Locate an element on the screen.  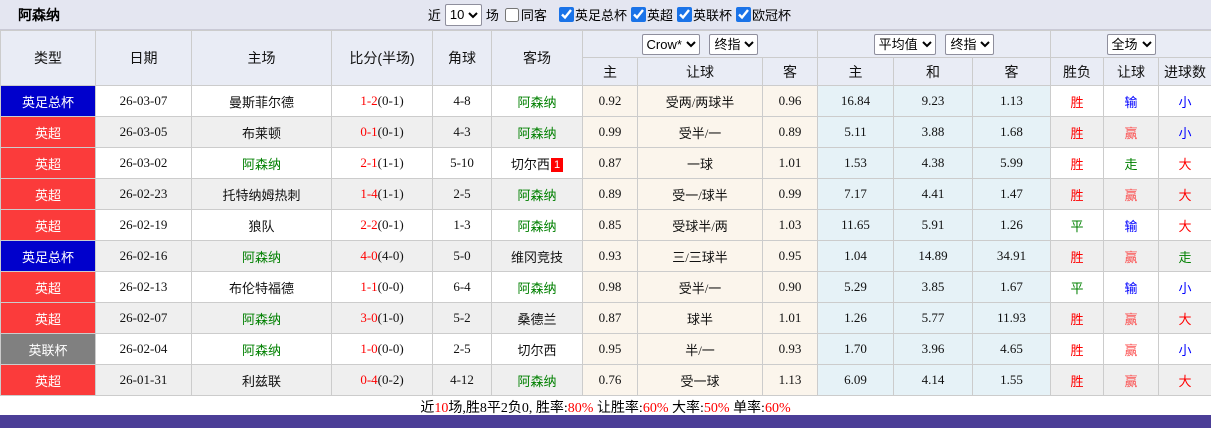
summary-segment: 场,胜8平2负0, 胜率: is located at coordinates (508, 408).